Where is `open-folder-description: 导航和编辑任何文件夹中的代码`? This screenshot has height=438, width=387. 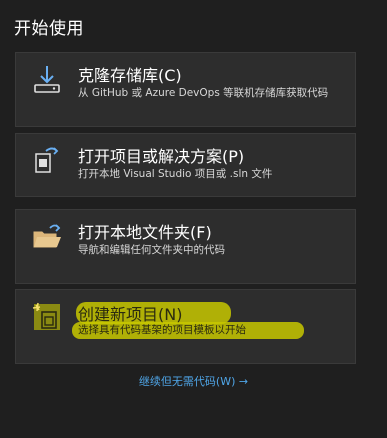 open-folder-description: 导航和编辑任何文件夹中的代码 is located at coordinates (151, 250).